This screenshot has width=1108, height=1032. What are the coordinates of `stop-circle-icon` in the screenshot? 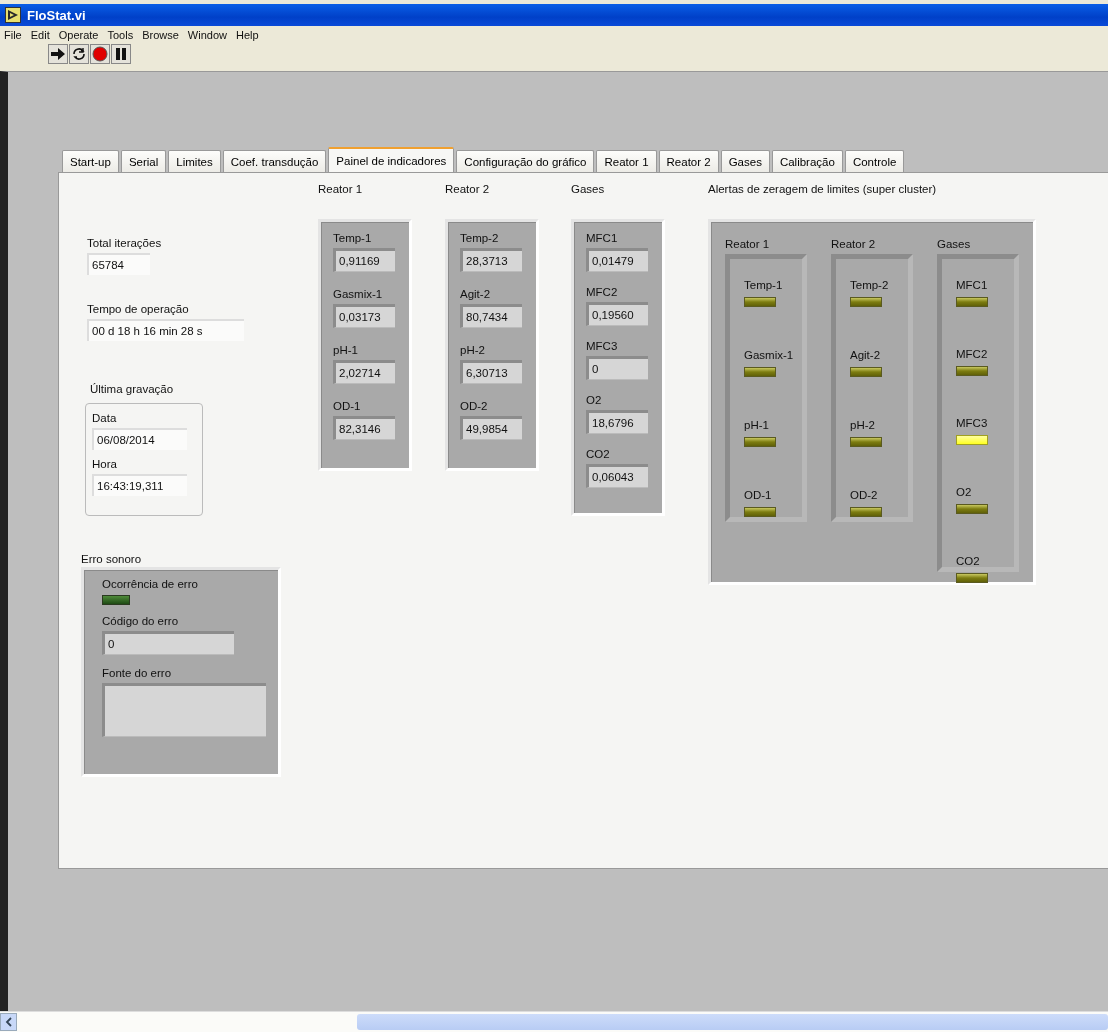 It's located at (100, 54).